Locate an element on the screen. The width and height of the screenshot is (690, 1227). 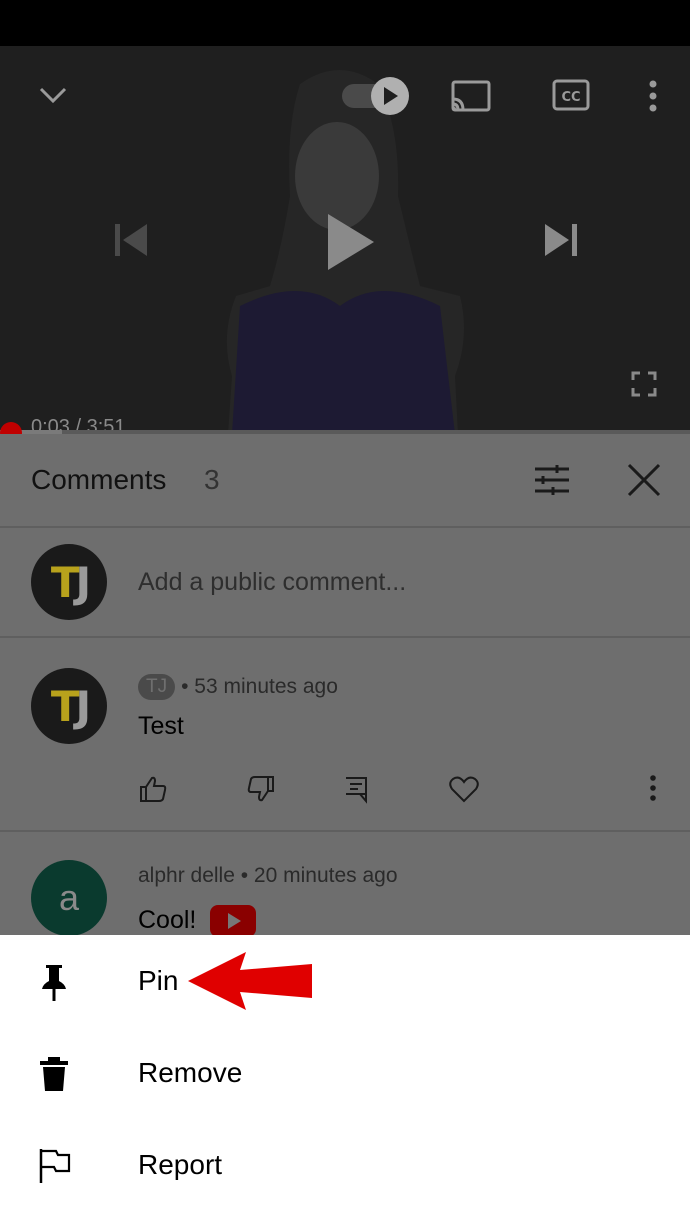
comment-meta: TJ • 53 minutes ago is located at coordinates (238, 687).